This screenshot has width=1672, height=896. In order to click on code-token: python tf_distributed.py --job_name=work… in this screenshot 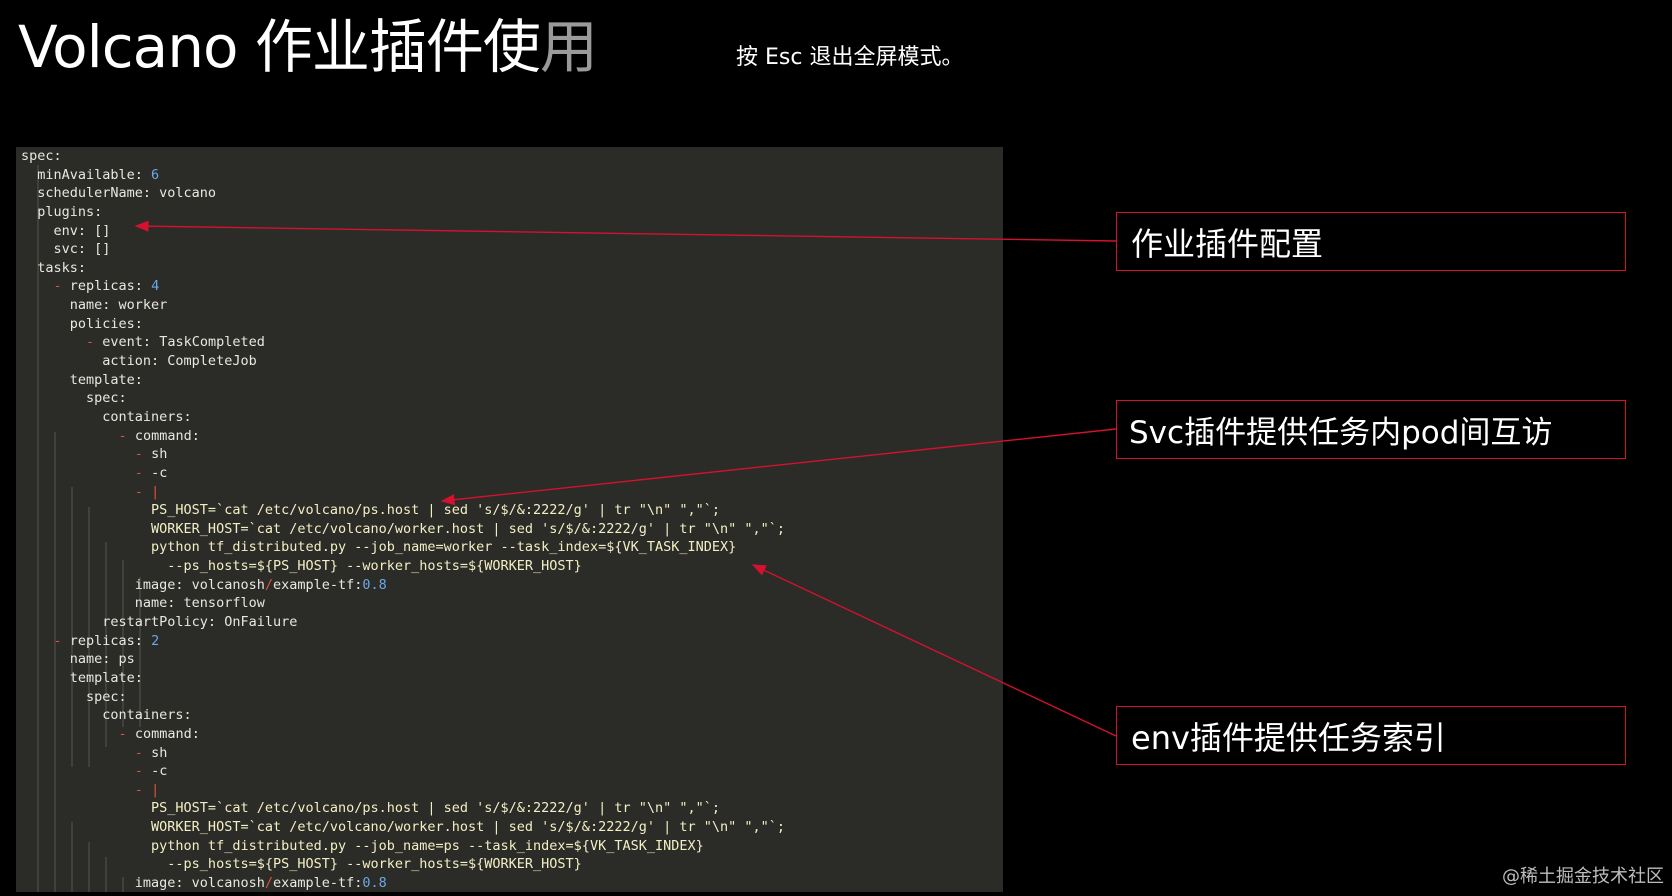, I will do `click(379, 547)`.